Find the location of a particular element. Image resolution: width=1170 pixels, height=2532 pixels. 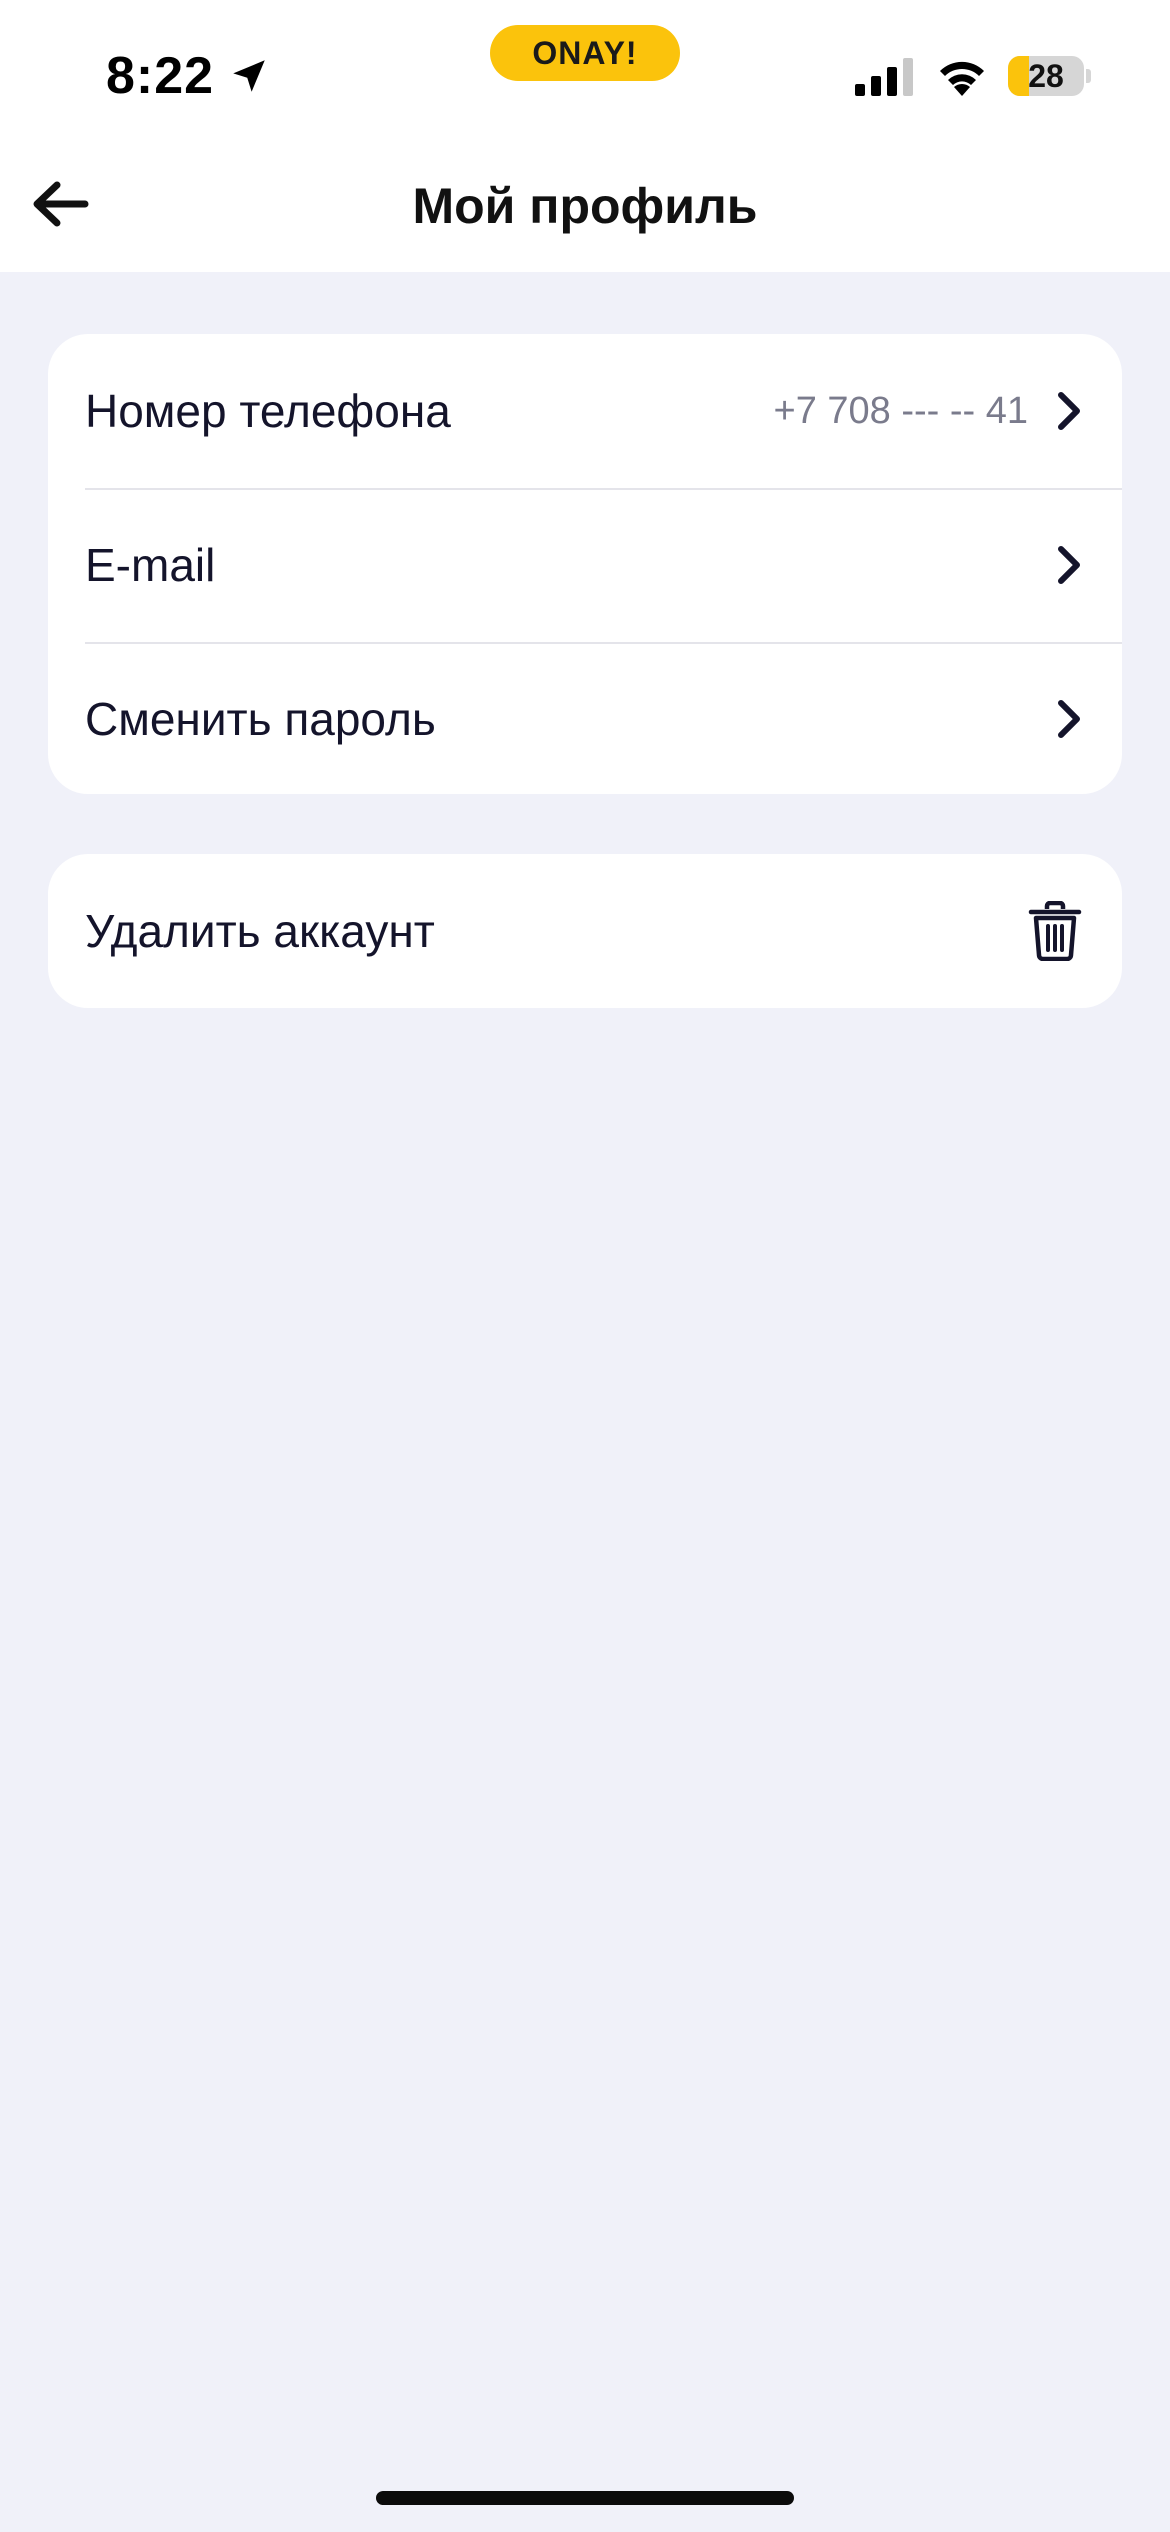

battery-cap is located at coordinates (1088, 76).